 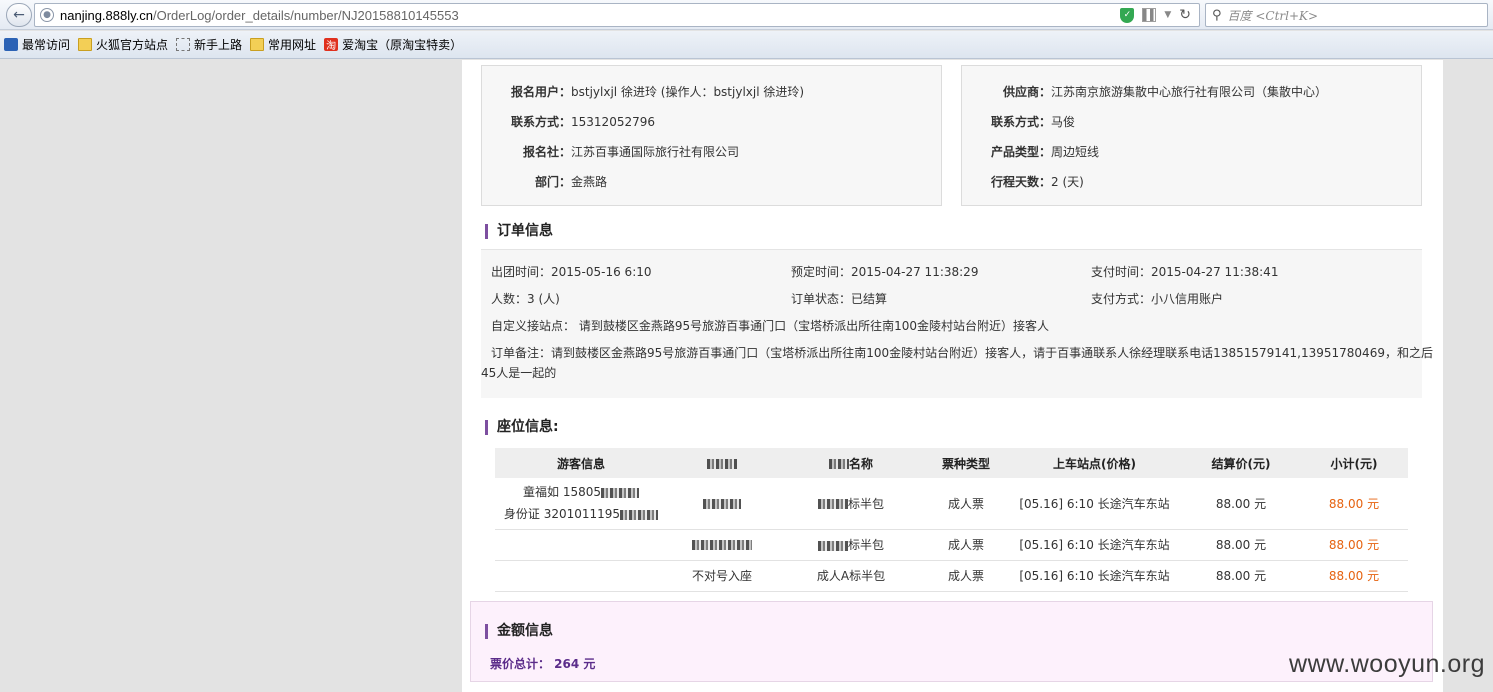 What do you see at coordinates (1157, 299) in the screenshot?
I see `pay-method: 支付方式：小八信用账户` at bounding box center [1157, 299].